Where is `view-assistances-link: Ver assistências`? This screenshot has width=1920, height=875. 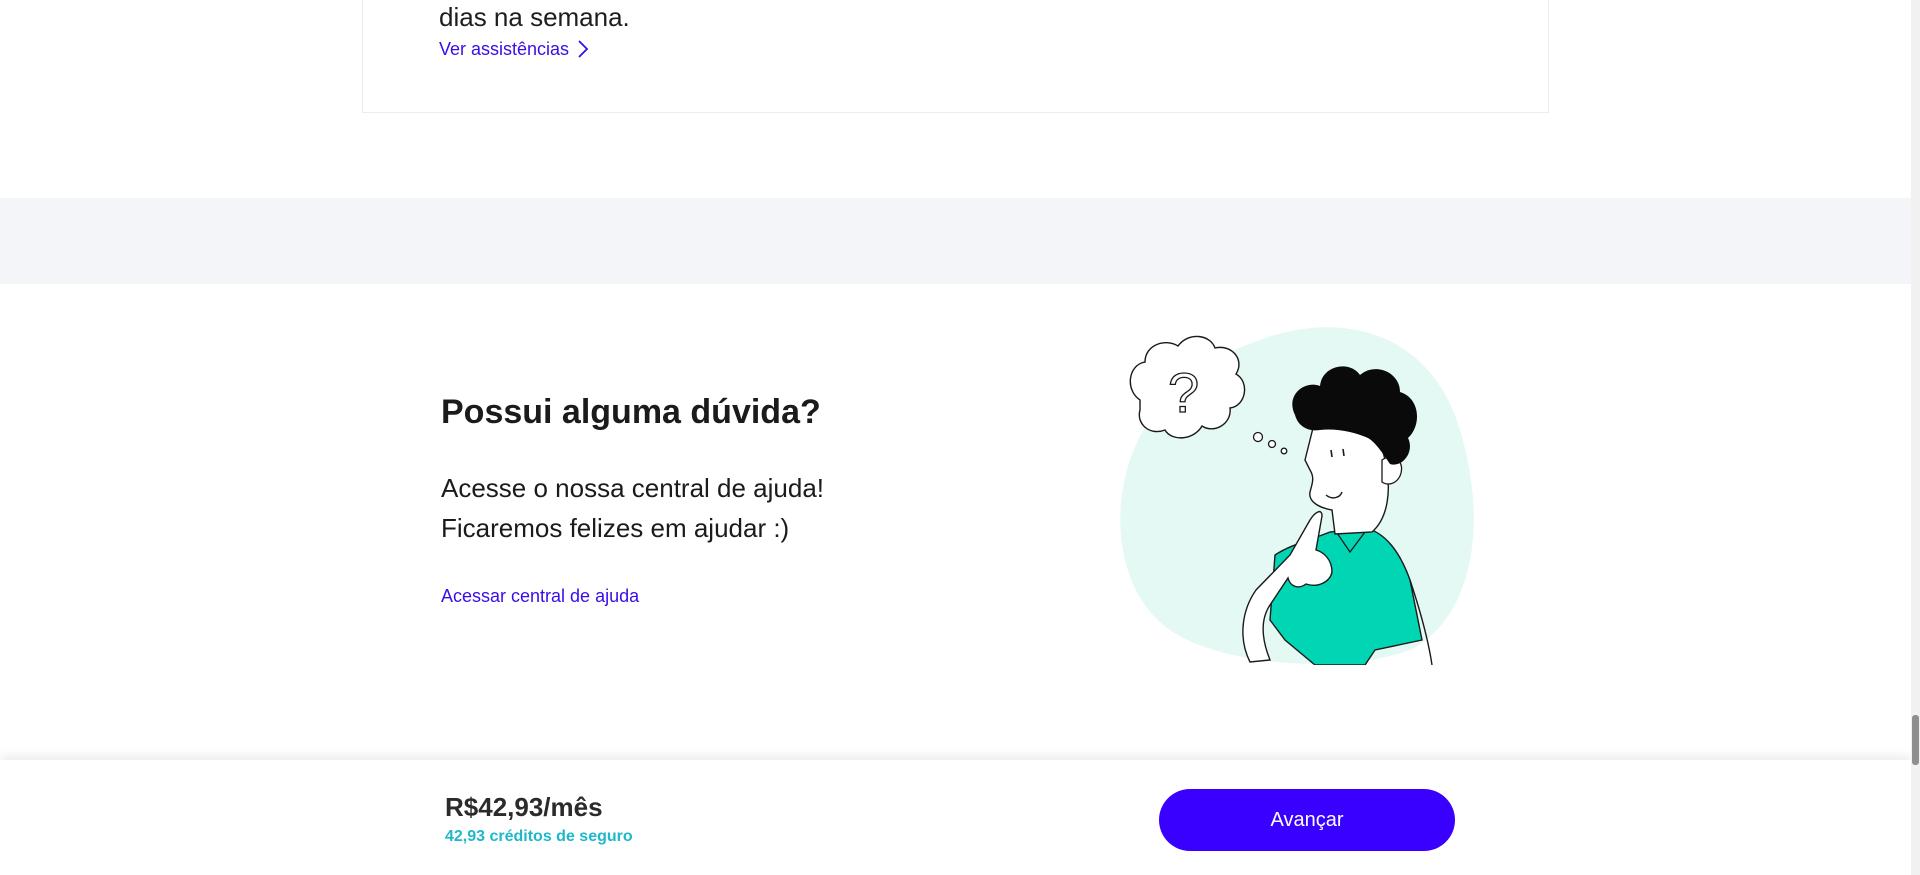 view-assistances-link: Ver assistências is located at coordinates (515, 49).